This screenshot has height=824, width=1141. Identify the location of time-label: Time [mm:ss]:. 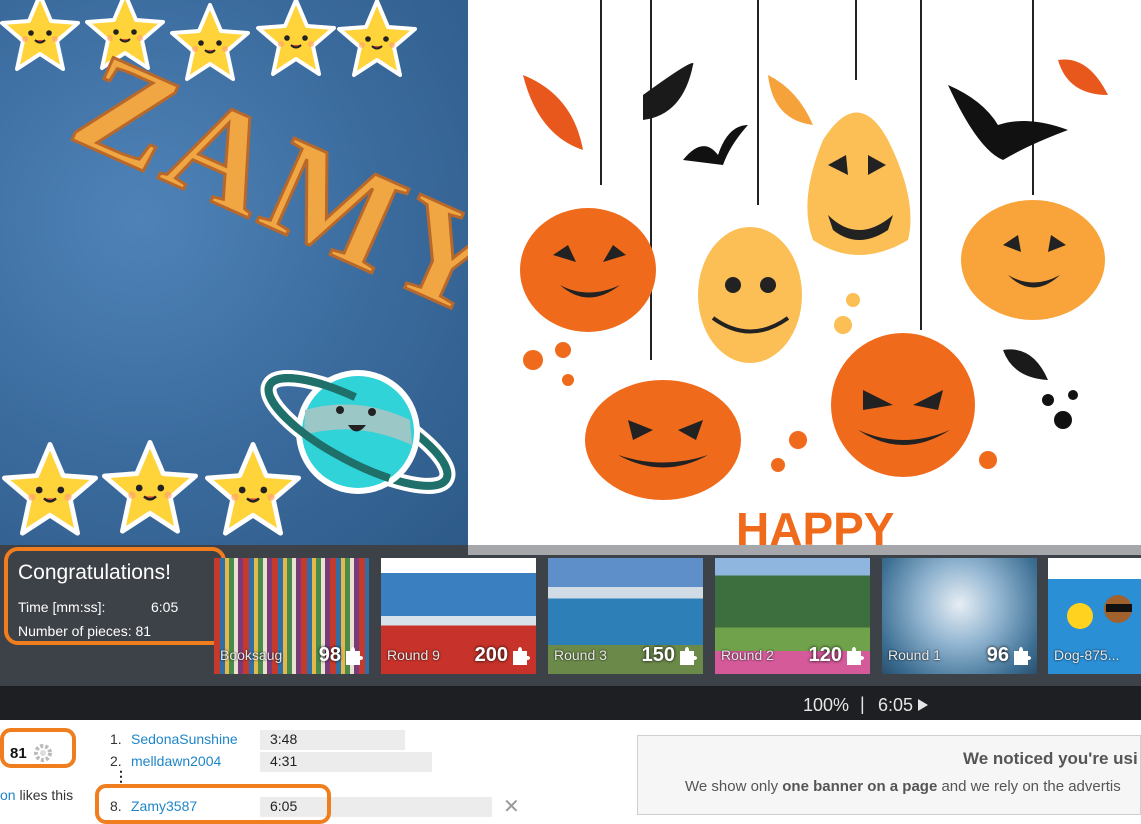
(62, 607).